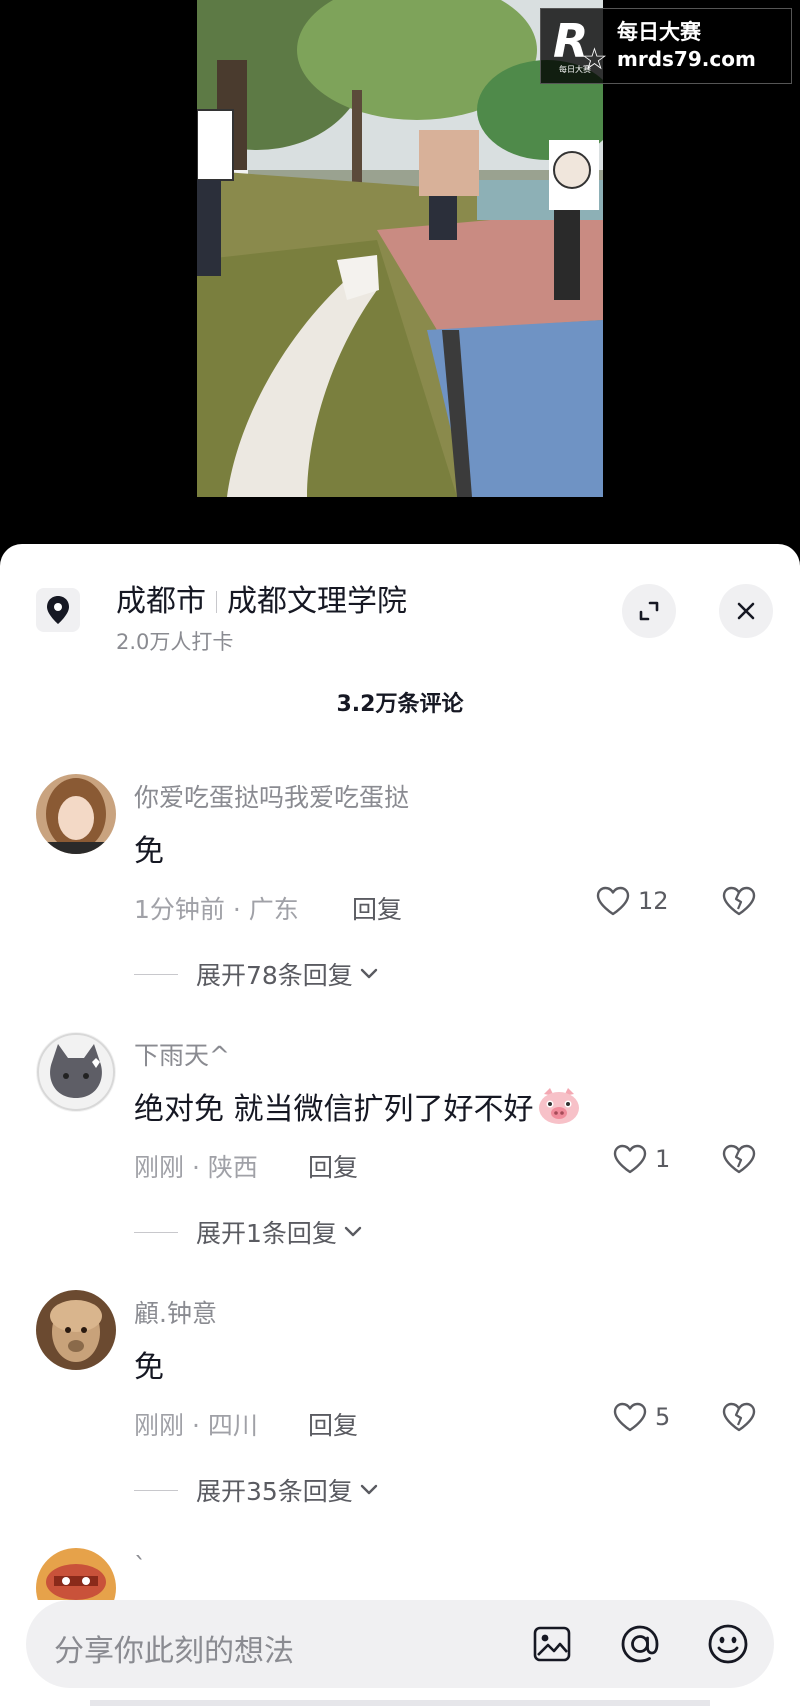  I want to click on close-button, so click(746, 611).